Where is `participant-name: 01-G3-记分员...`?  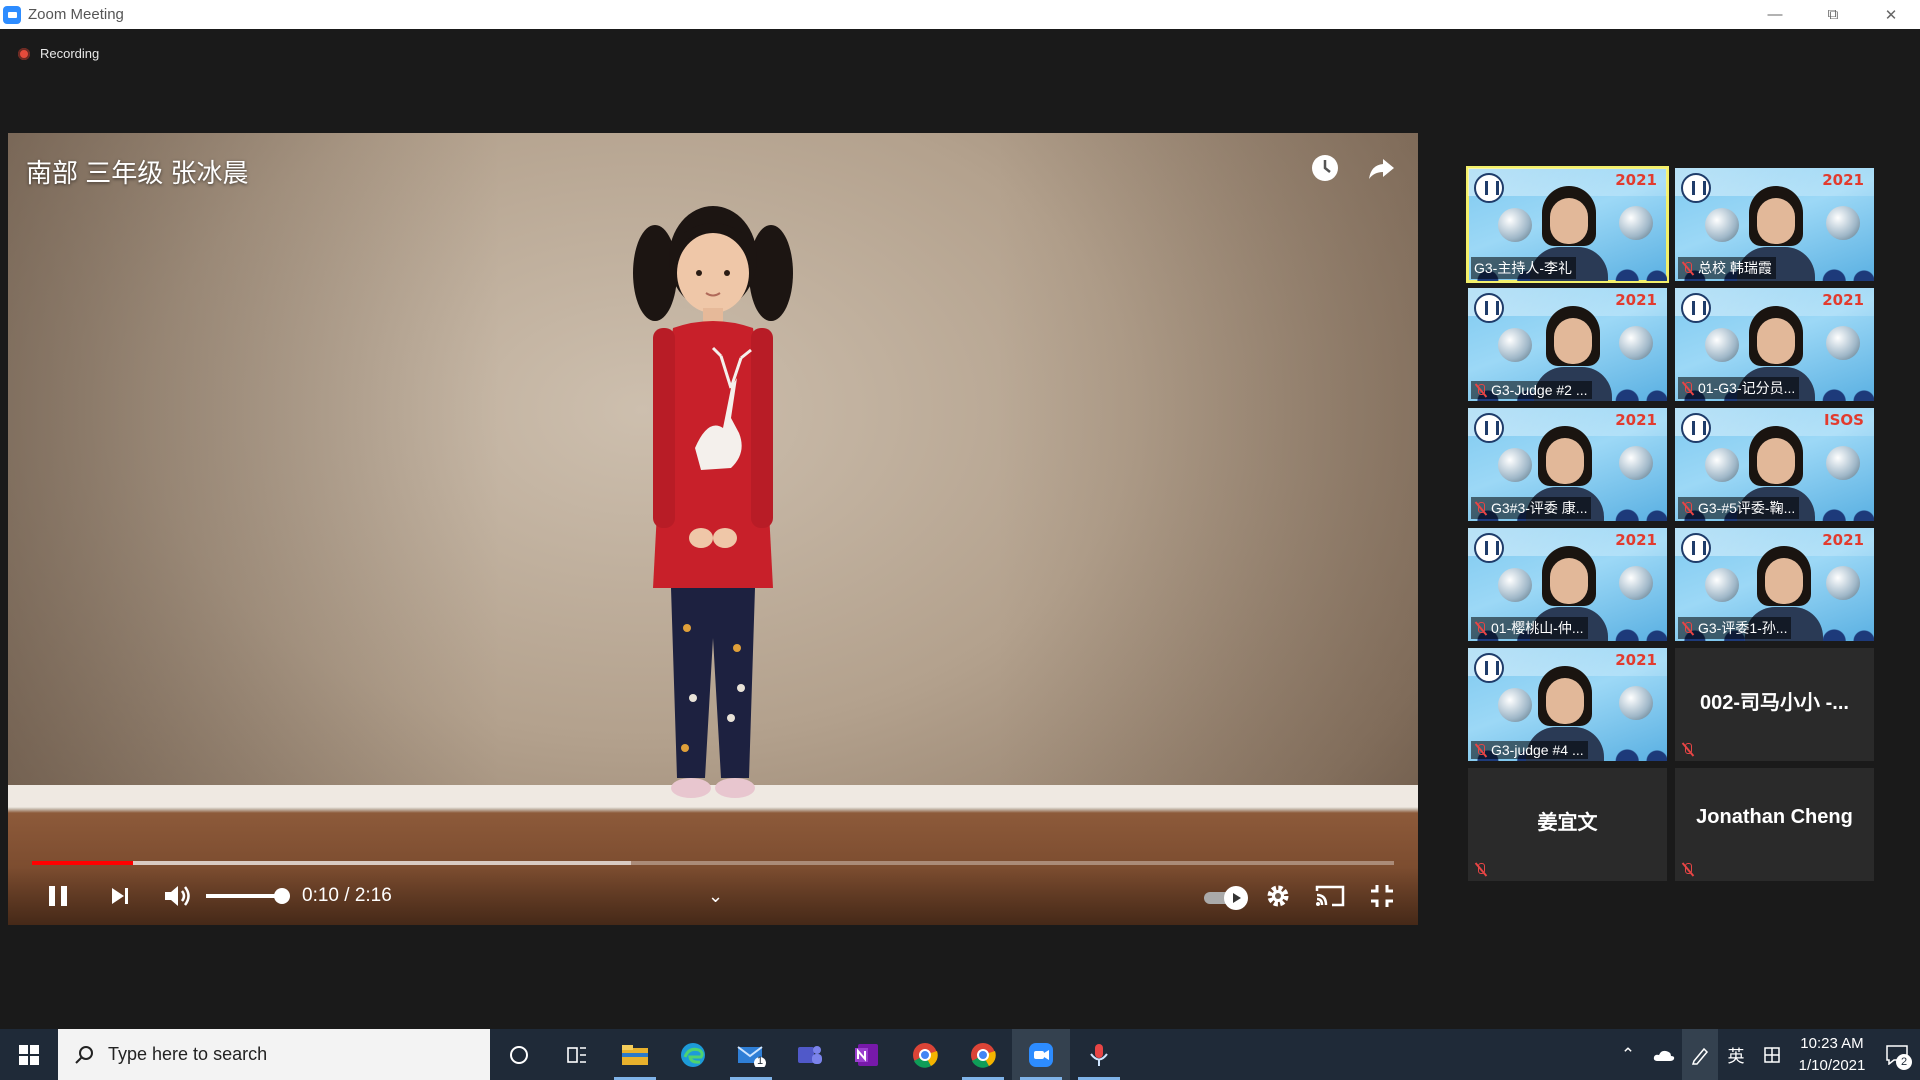 participant-name: 01-G3-记分员... is located at coordinates (1747, 388).